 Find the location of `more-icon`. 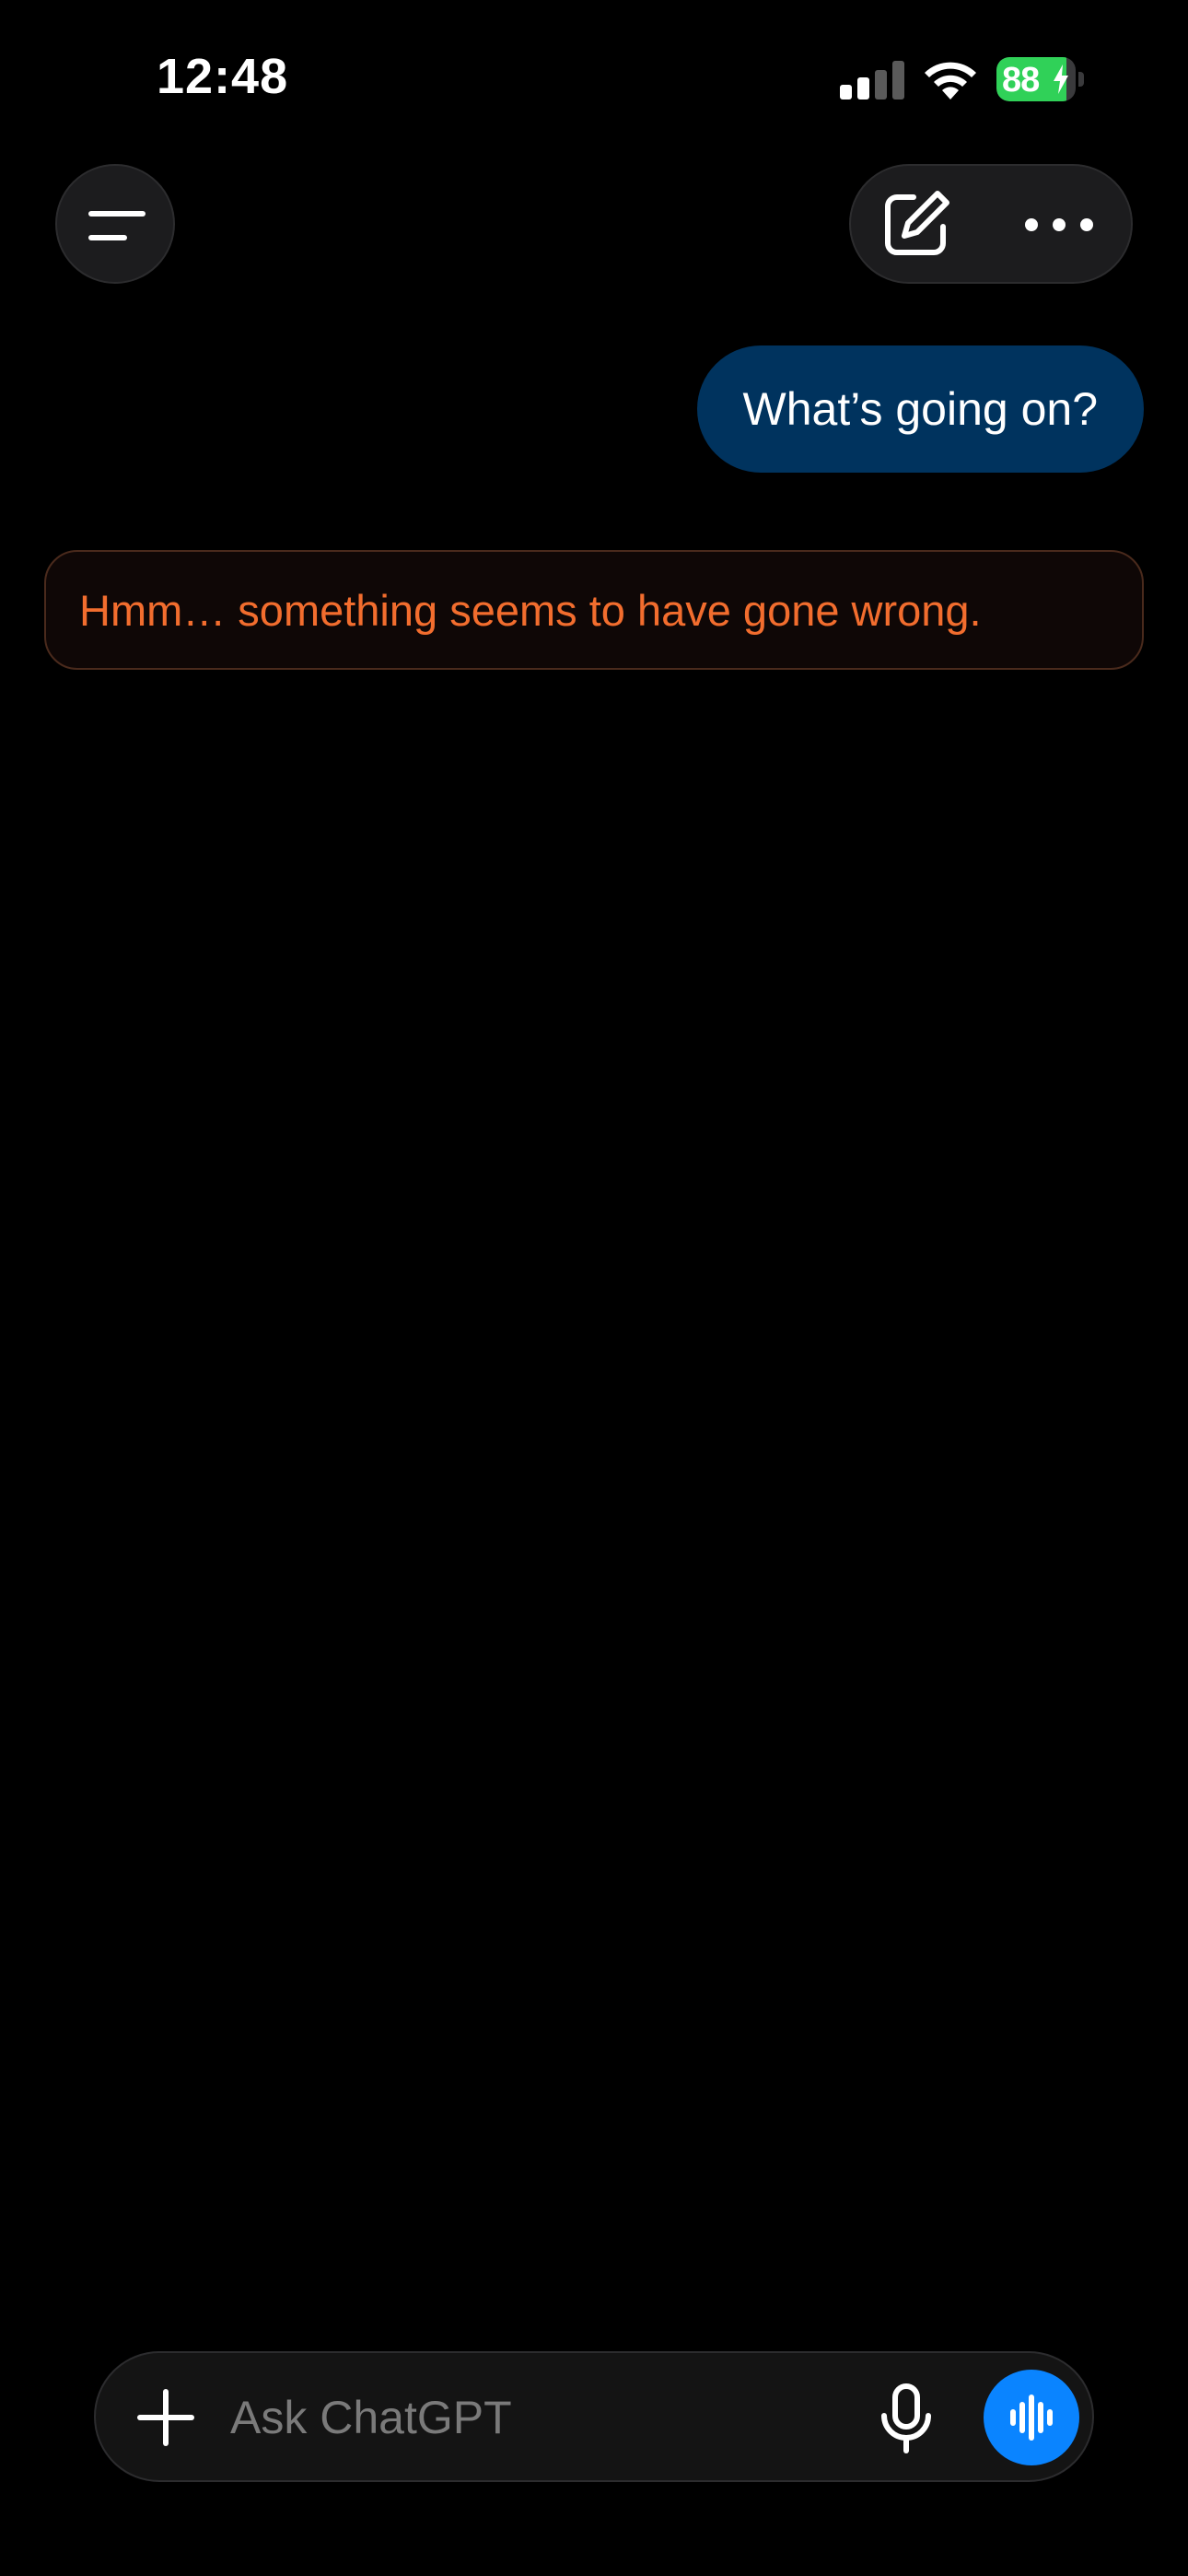

more-icon is located at coordinates (1059, 224).